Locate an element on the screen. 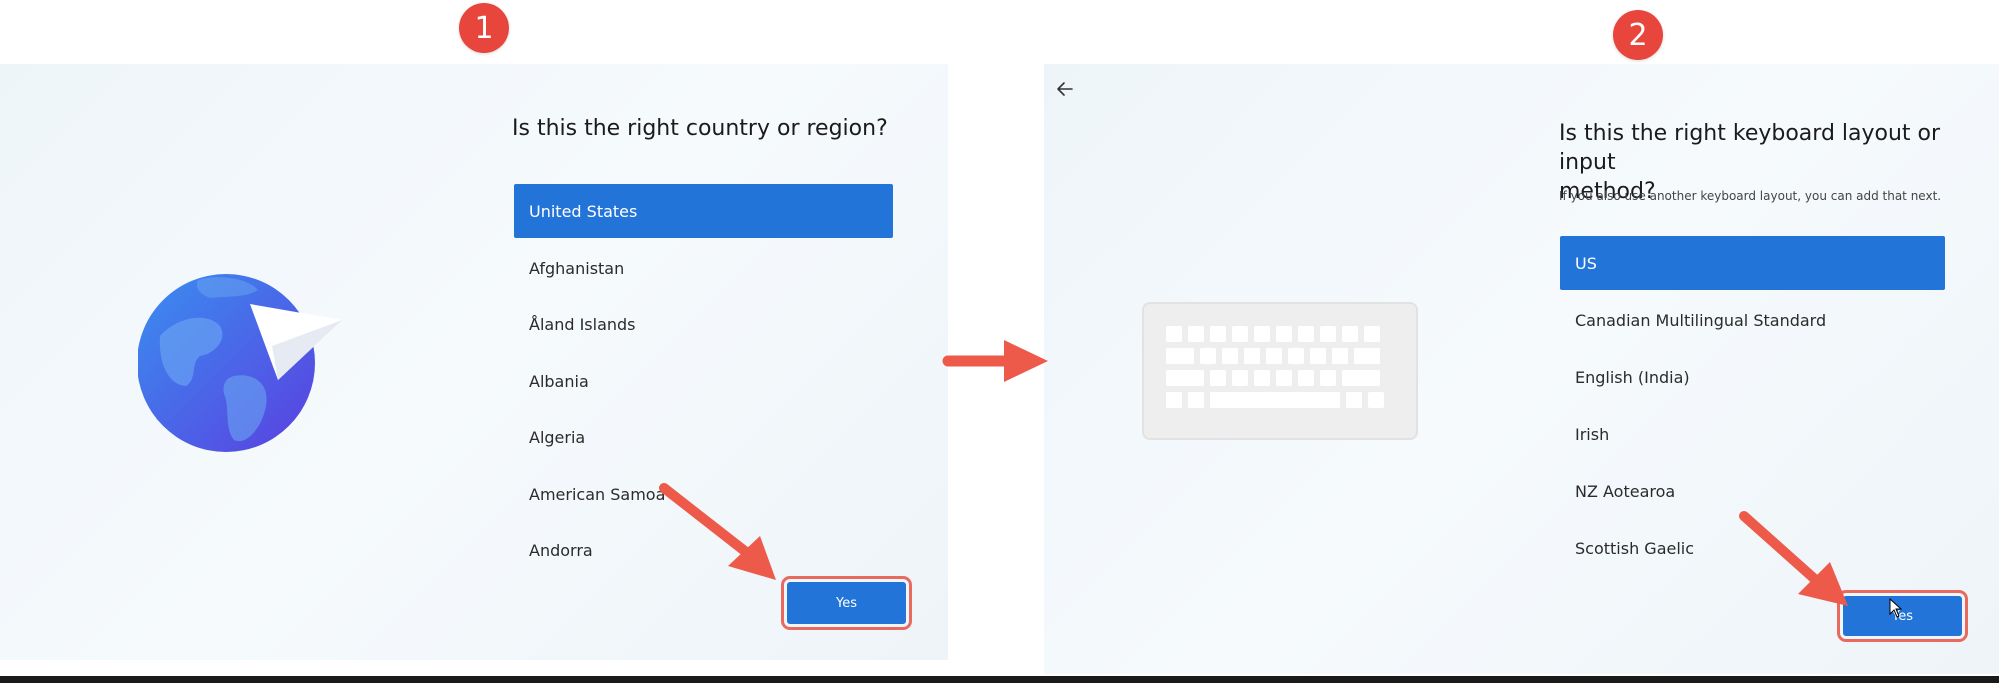 This screenshot has width=1999, height=683. list-item: English (India) is located at coordinates (1752, 377).